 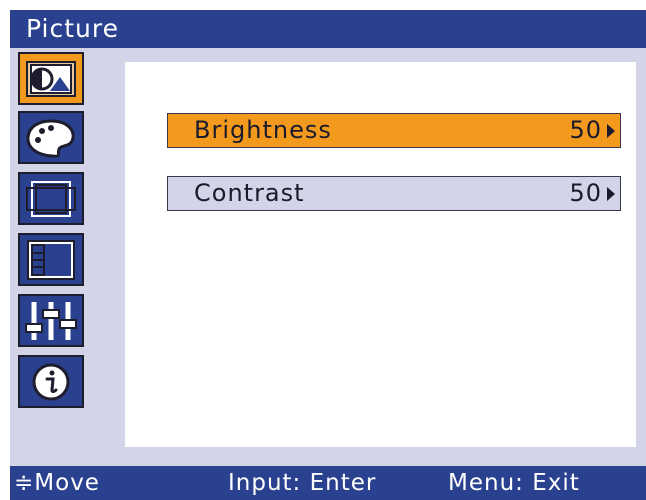 I want to click on sidebar-item-picture, so click(x=51, y=78).